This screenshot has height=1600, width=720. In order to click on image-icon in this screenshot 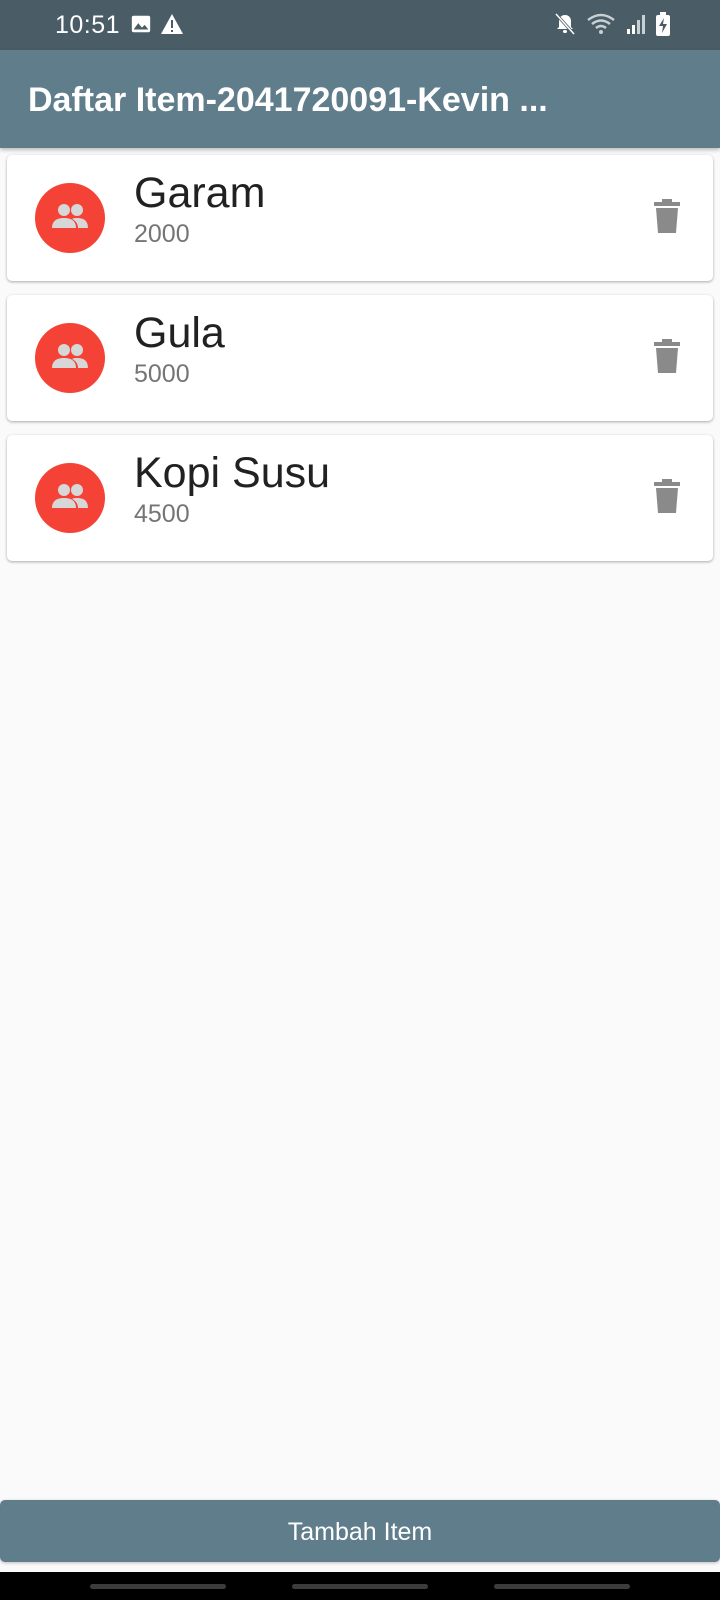, I will do `click(141, 24)`.